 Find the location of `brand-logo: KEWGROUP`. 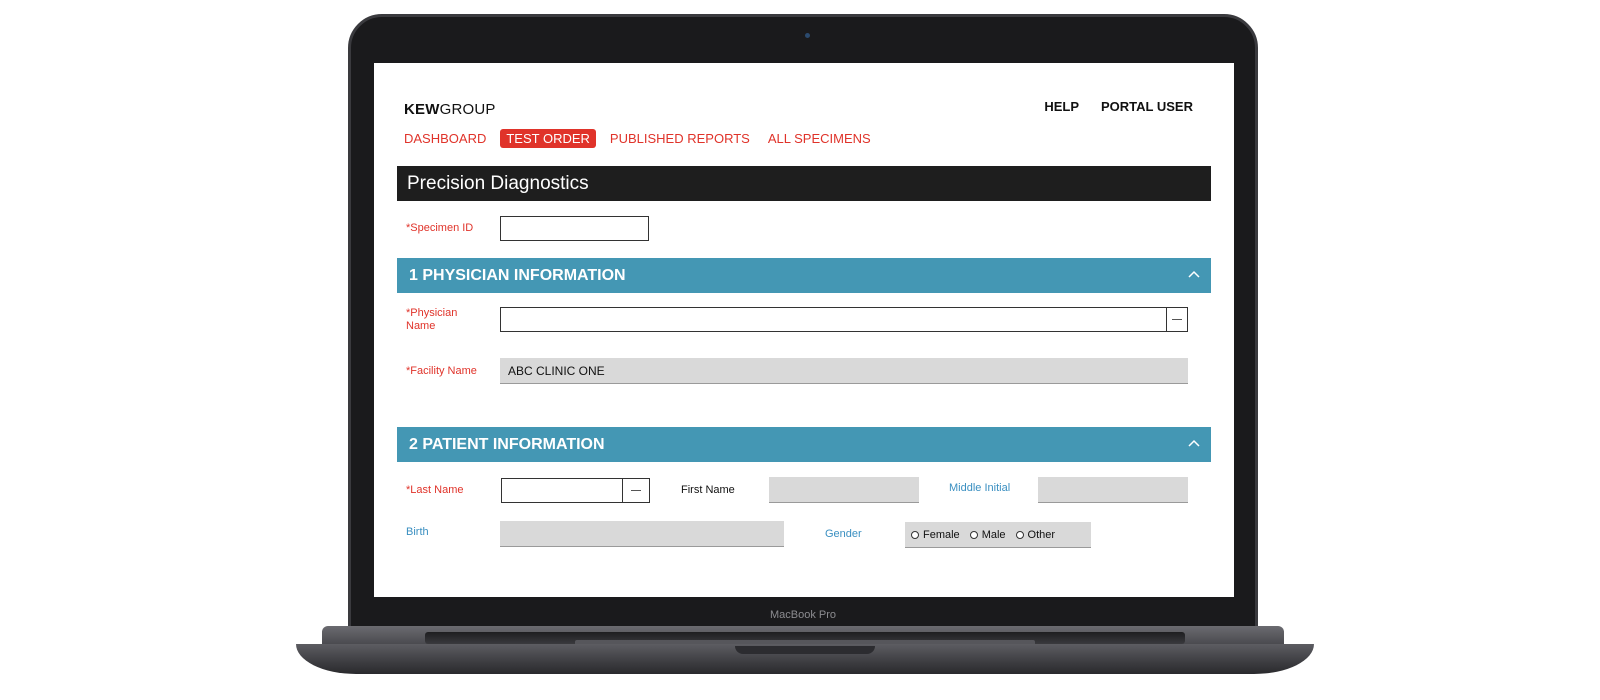

brand-logo: KEWGROUP is located at coordinates (450, 109).